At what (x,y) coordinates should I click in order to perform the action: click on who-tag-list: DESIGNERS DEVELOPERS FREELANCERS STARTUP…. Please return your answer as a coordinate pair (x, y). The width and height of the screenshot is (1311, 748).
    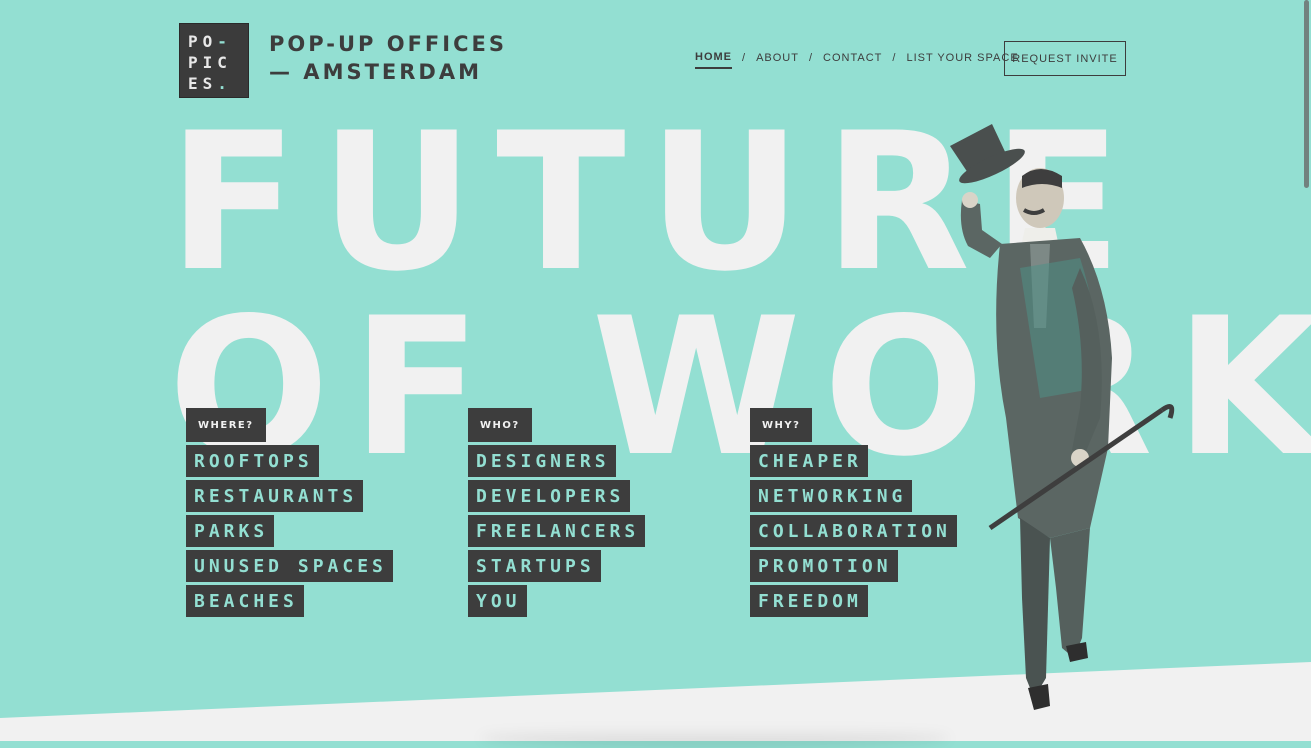
    Looking at the image, I should click on (557, 531).